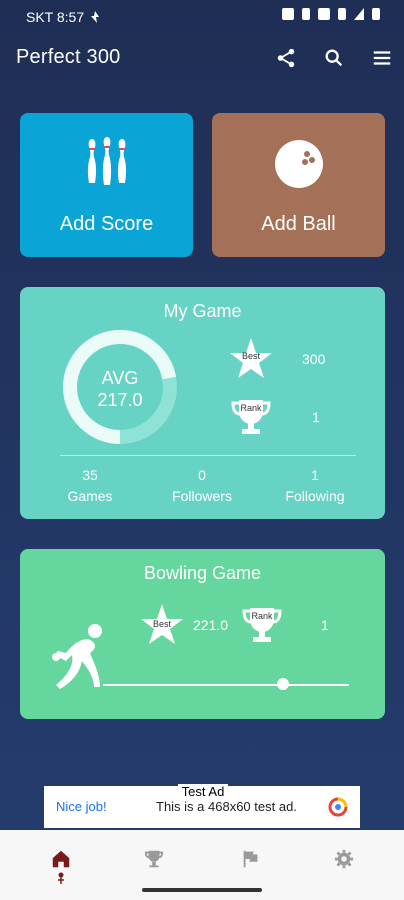  Describe the element at coordinates (202, 486) in the screenshot. I see `followers-stat: 0 Followers` at that location.